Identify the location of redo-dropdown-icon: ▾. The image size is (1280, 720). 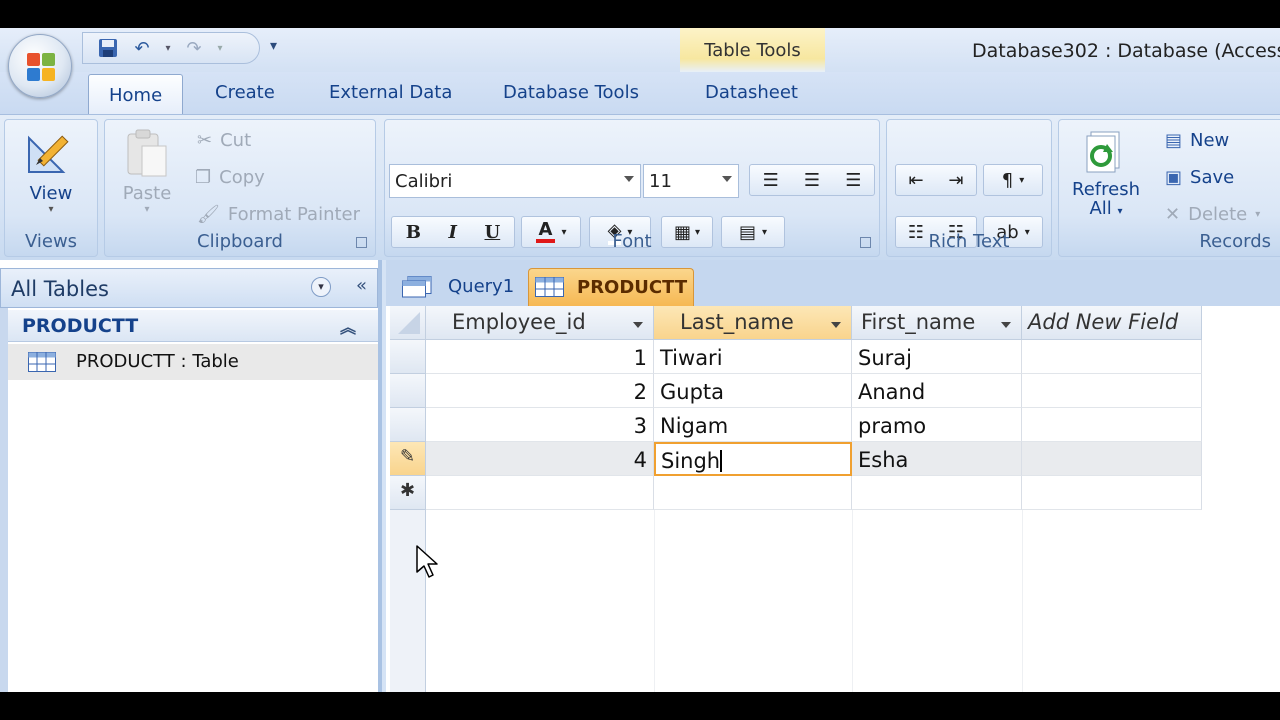
(220, 48).